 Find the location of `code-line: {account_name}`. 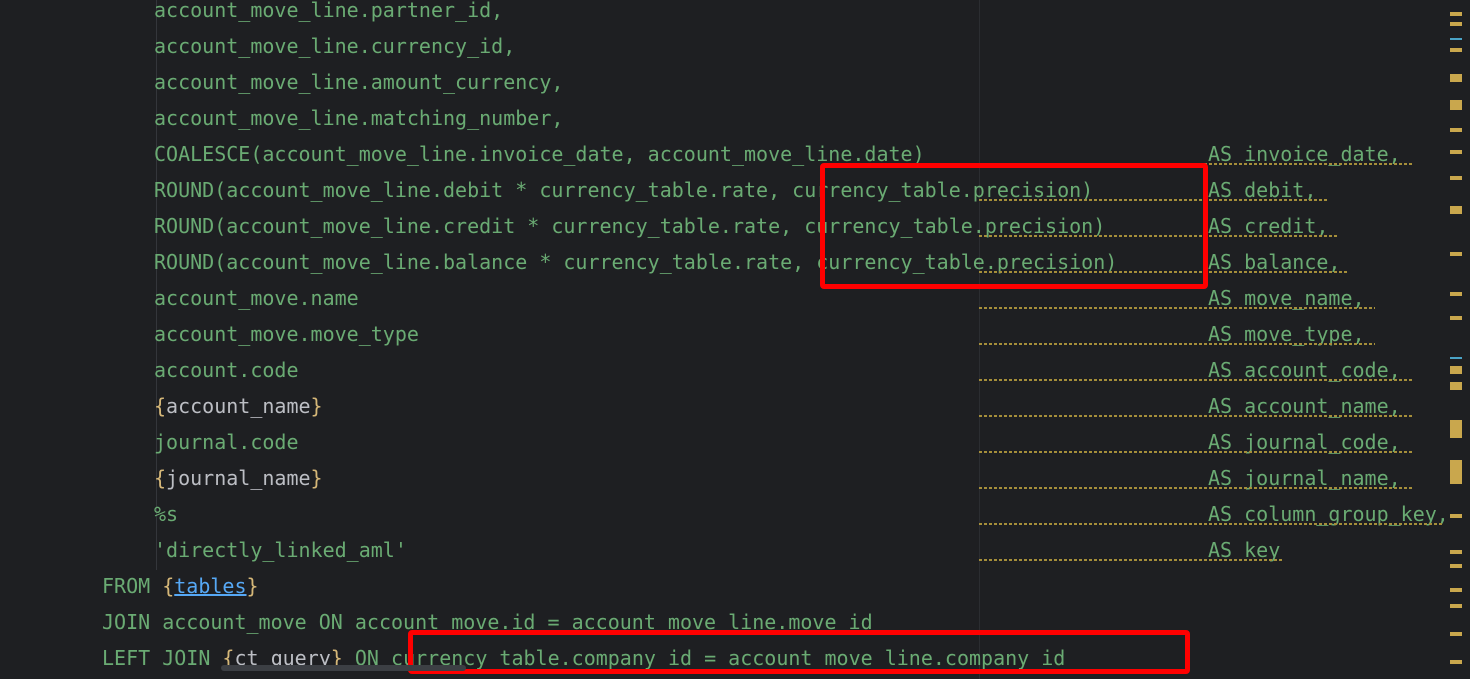

code-line: {account_name} is located at coordinates (238, 406).